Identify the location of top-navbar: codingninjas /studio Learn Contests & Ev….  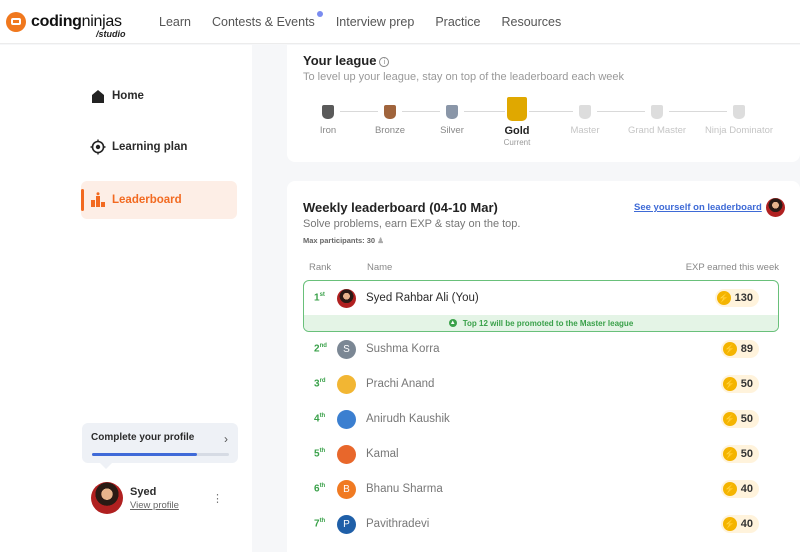
(400, 22).